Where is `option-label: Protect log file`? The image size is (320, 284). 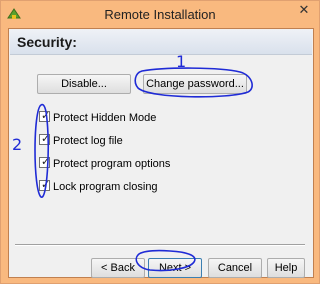 option-label: Protect log file is located at coordinates (88, 141).